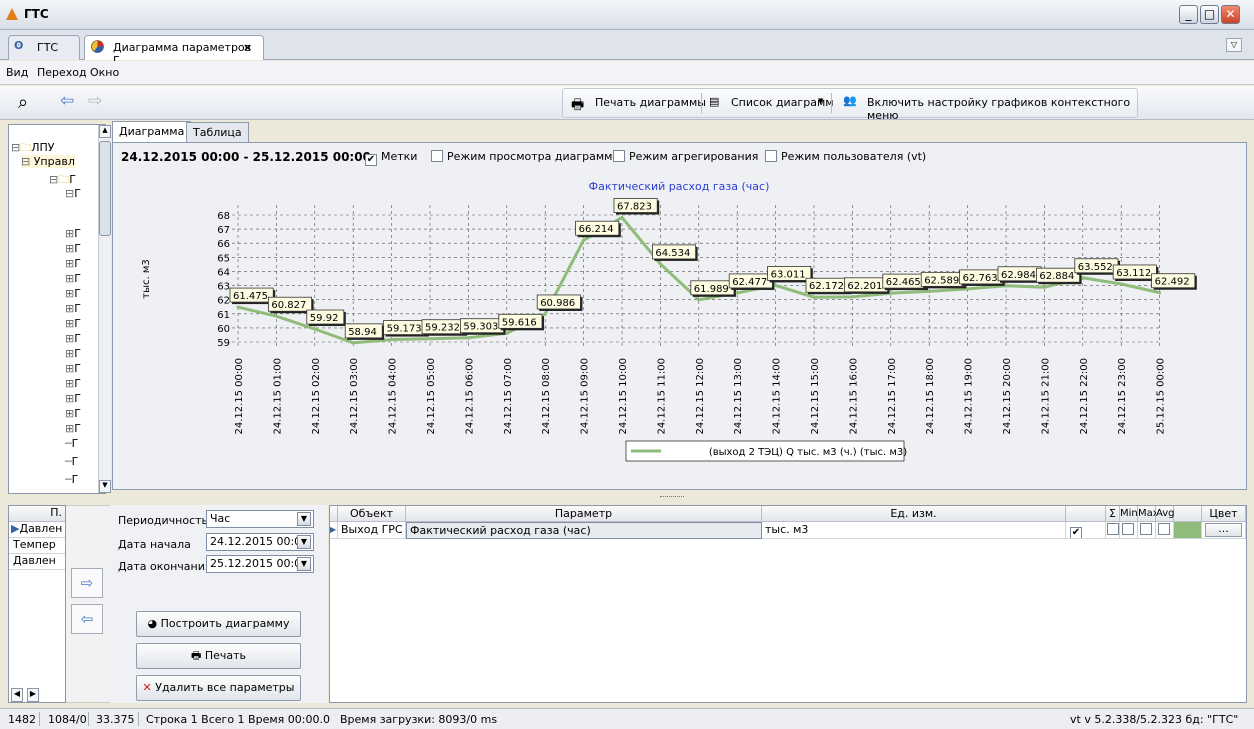 The image size is (1254, 729). What do you see at coordinates (23, 102) in the screenshot?
I see `tree-toggle-icon: ⌕` at bounding box center [23, 102].